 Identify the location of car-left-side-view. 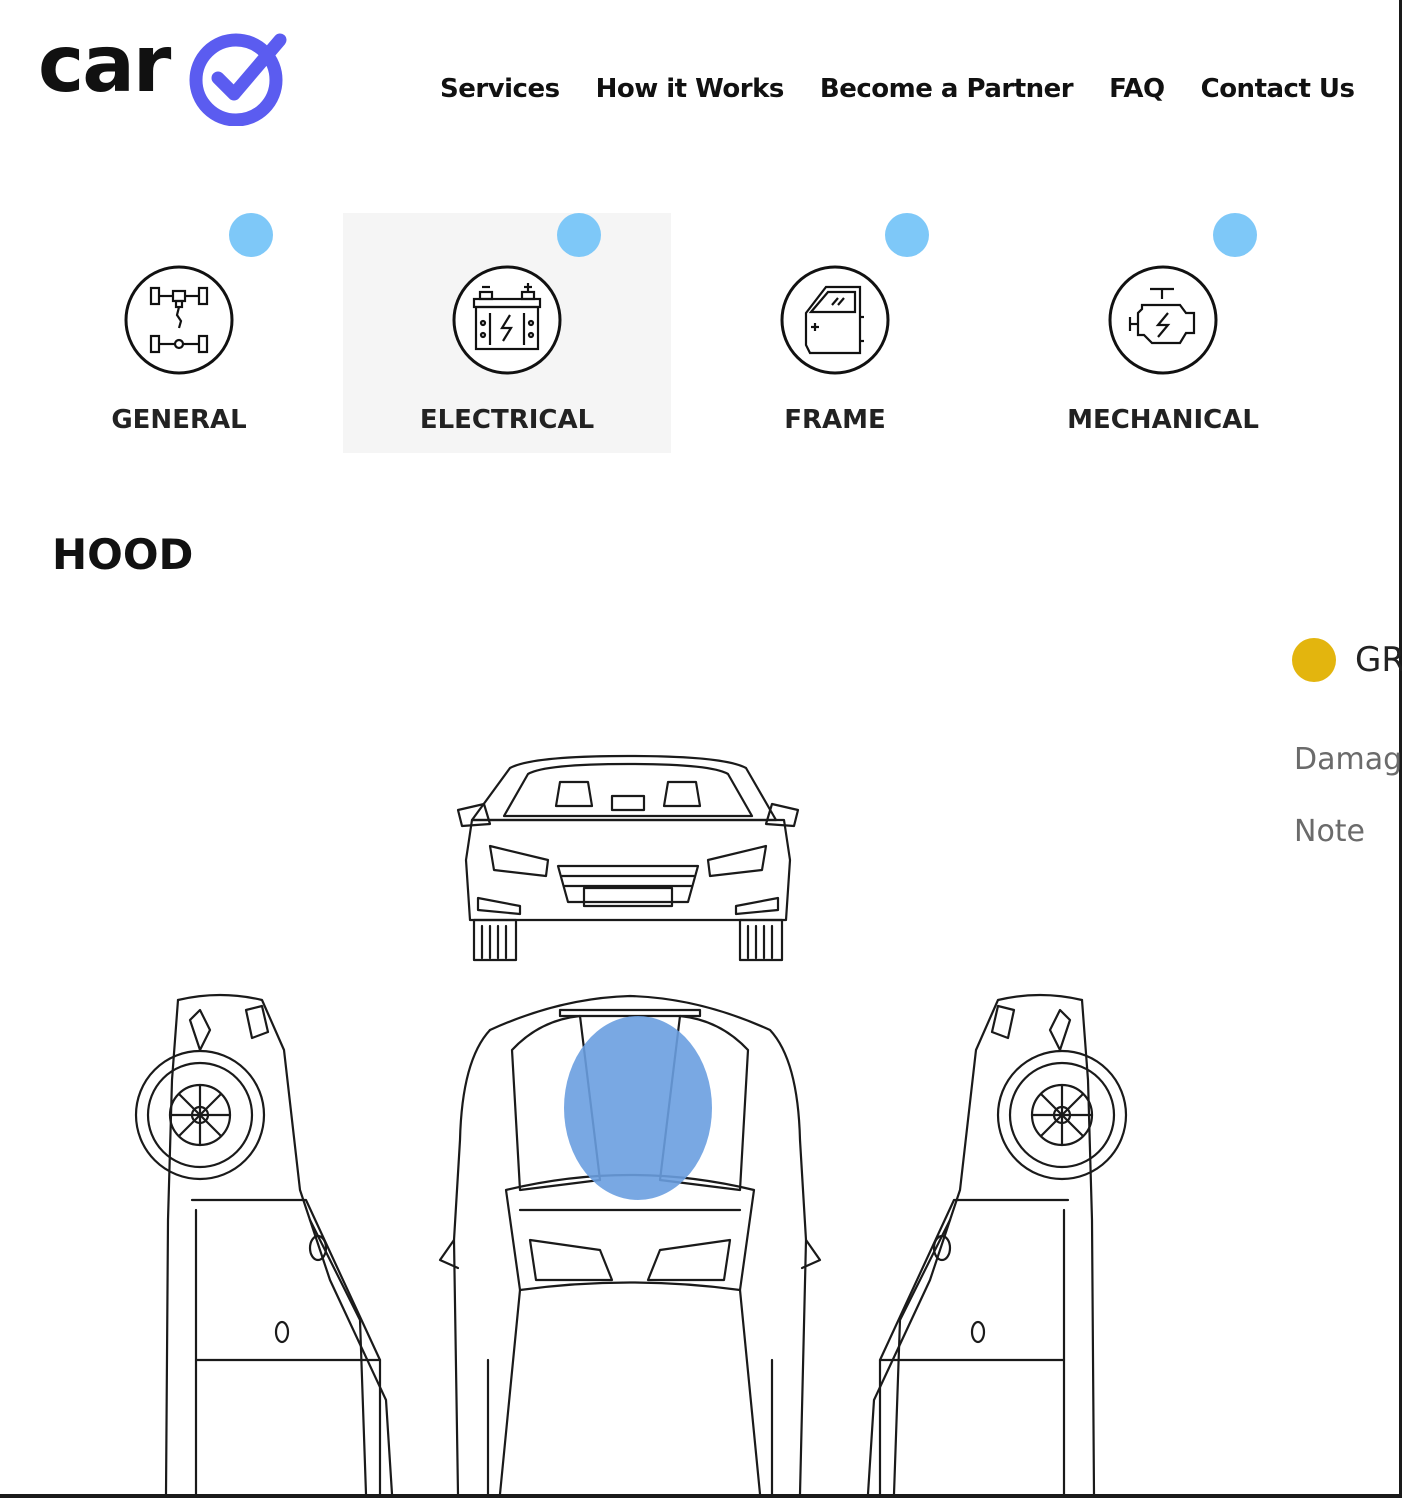
(264, 1243).